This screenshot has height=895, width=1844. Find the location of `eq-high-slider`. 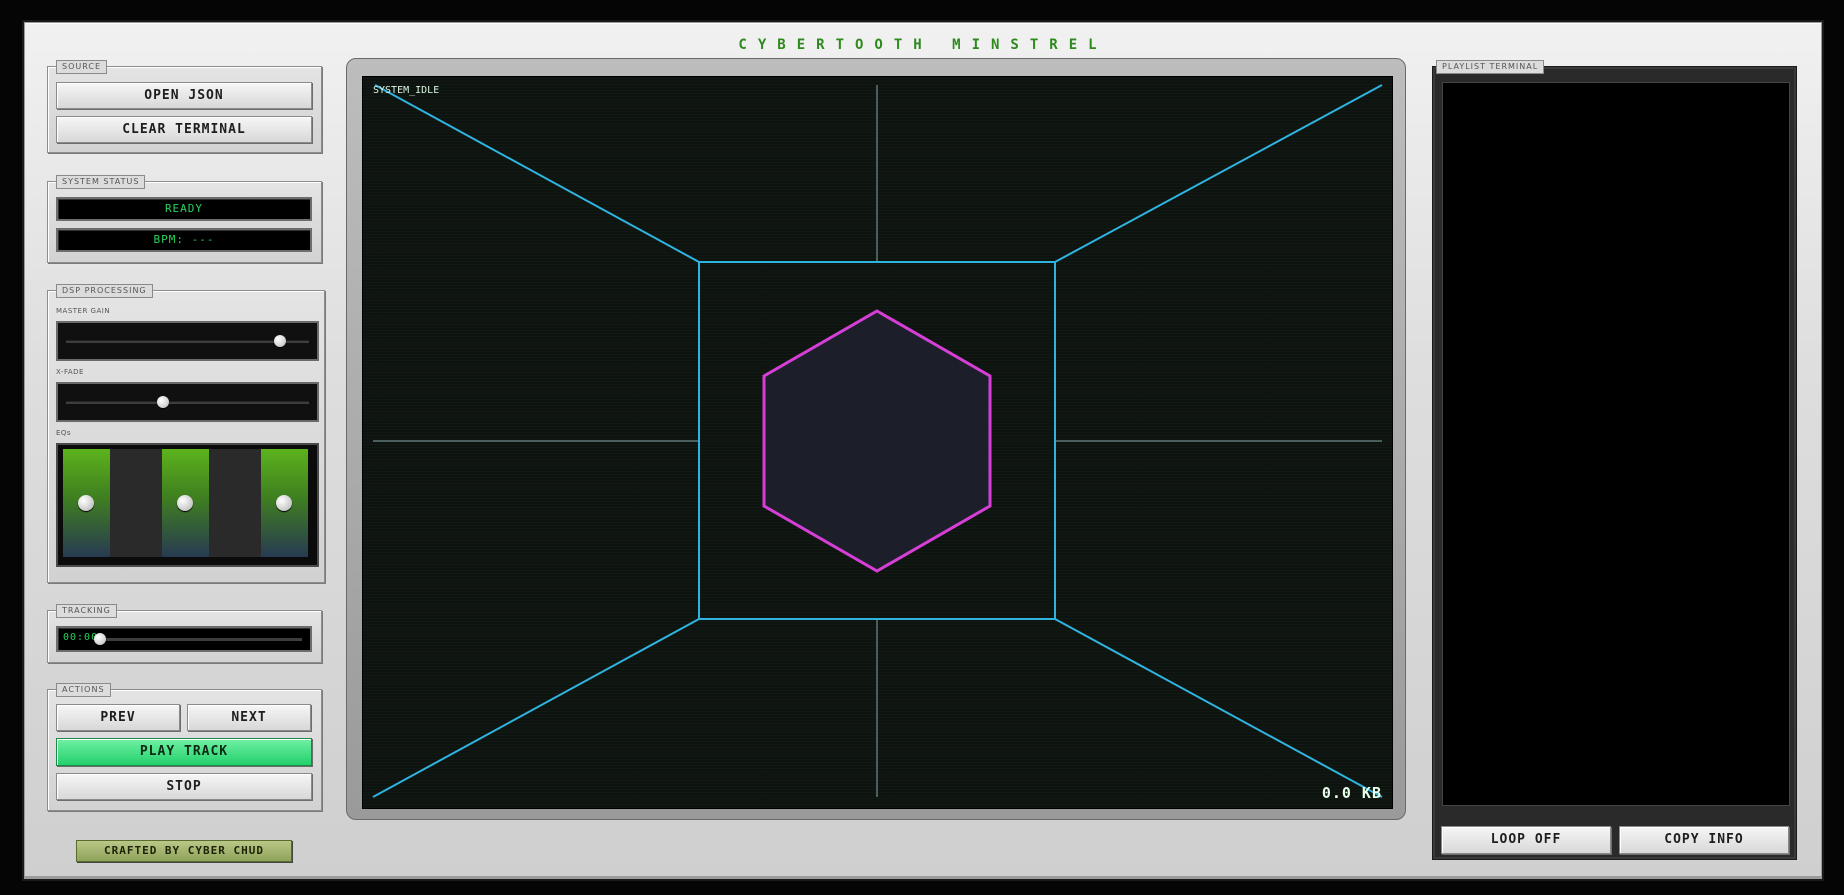

eq-high-slider is located at coordinates (284, 503).